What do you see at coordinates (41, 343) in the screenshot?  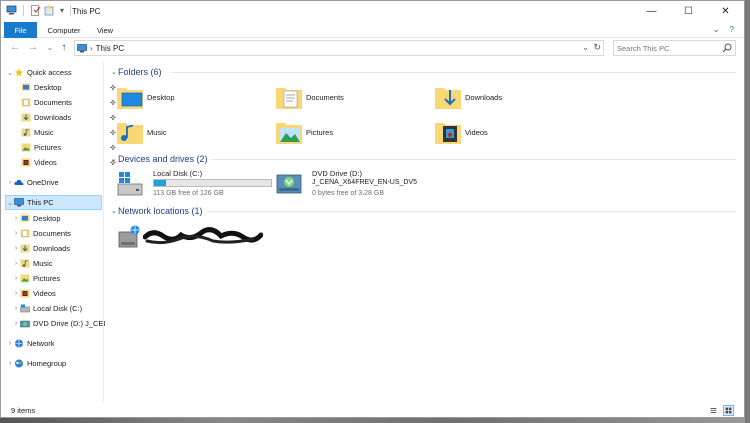 I see `nav-label: Network` at bounding box center [41, 343].